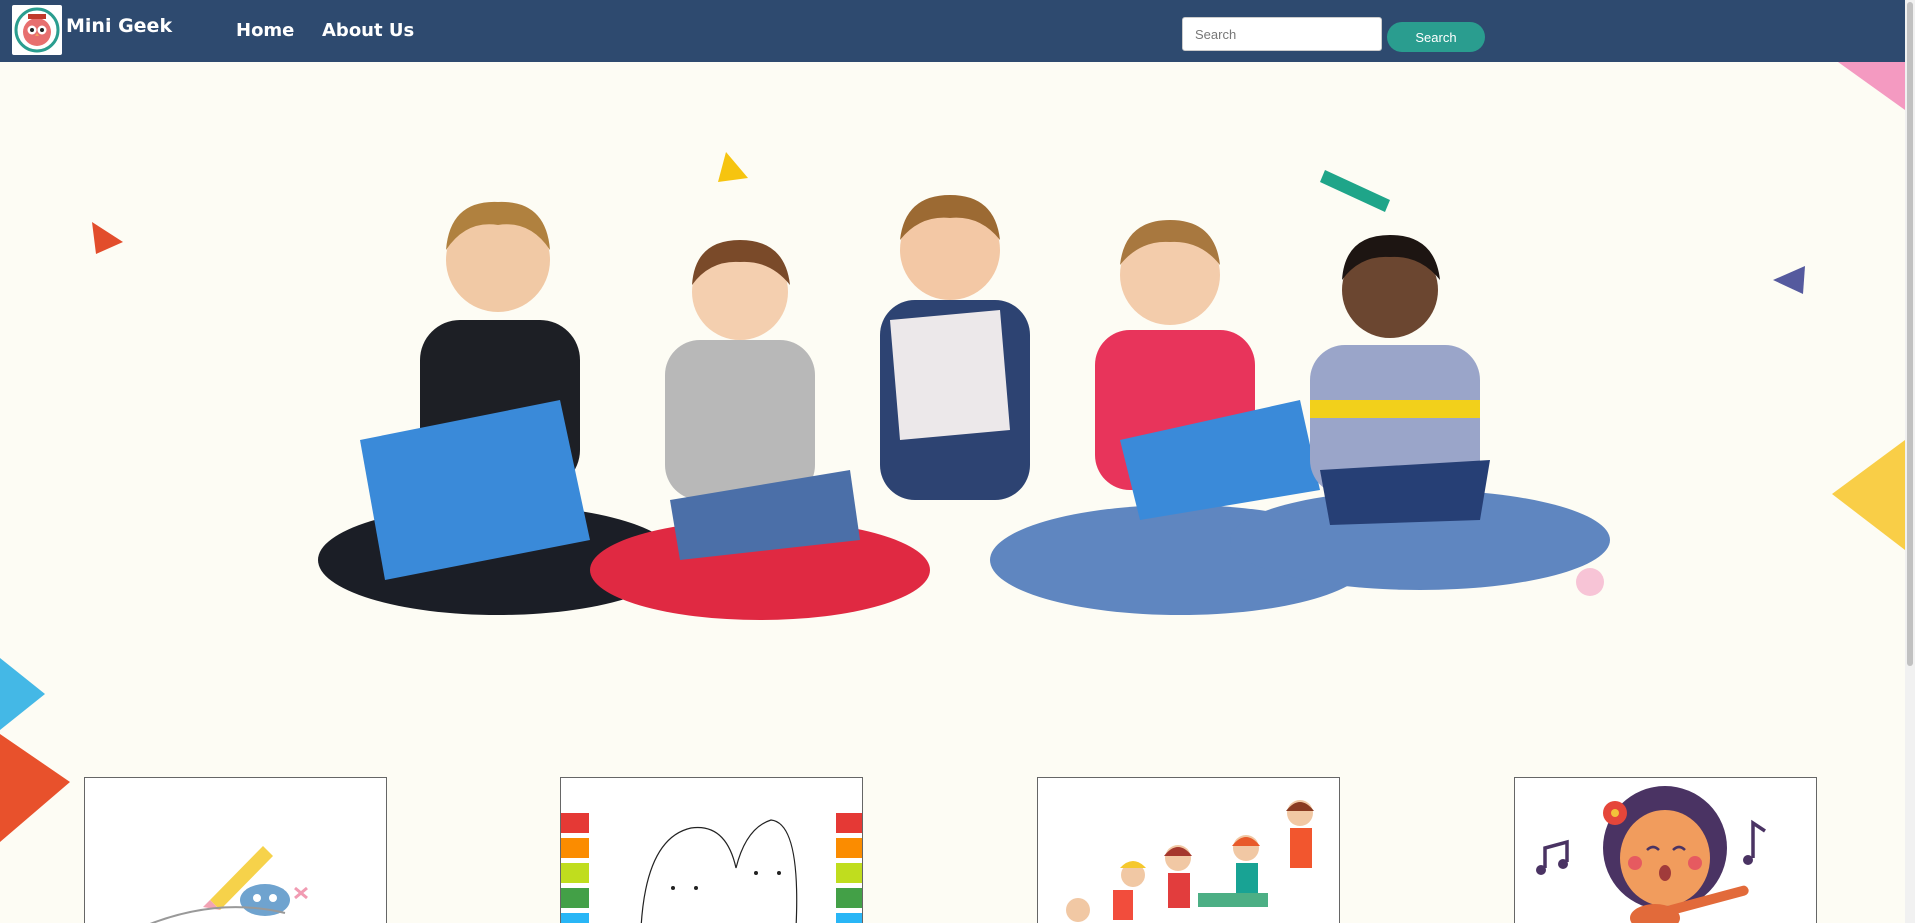 The height and width of the screenshot is (923, 1915). Describe the element at coordinates (952, 31) in the screenshot. I see `navbar: Mini Geek Home About Us Search` at that location.